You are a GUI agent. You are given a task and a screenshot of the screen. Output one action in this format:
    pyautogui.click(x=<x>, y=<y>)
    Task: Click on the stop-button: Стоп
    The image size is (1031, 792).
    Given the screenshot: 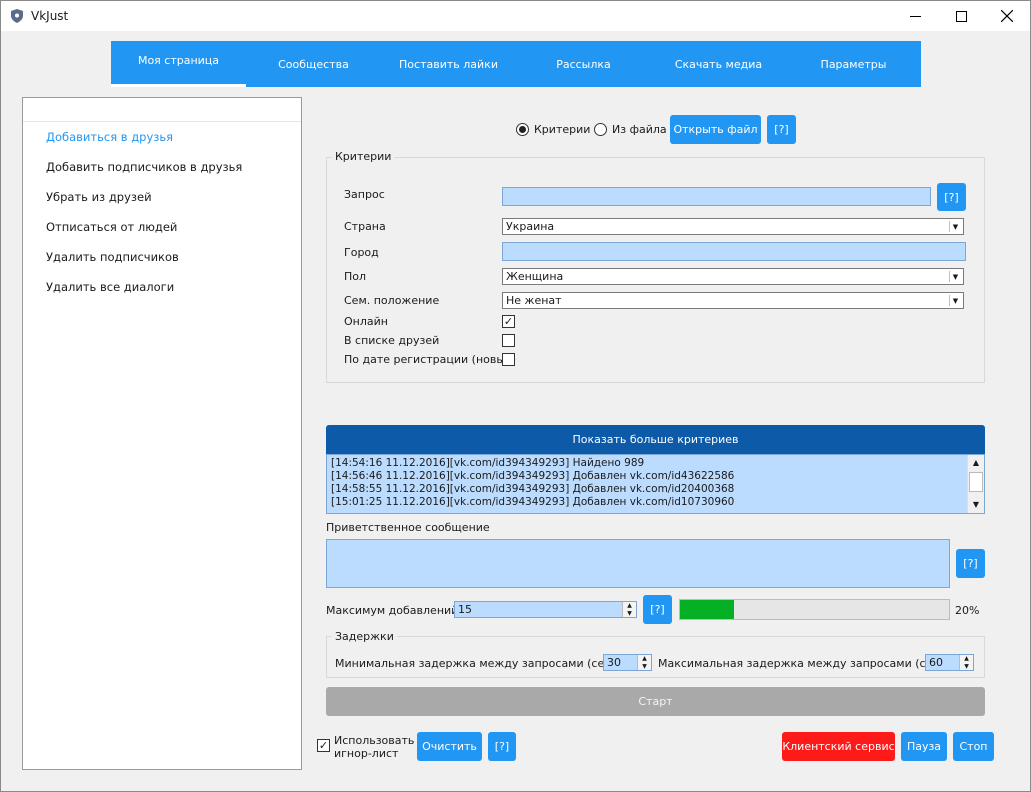 What is the action you would take?
    pyautogui.click(x=973, y=746)
    